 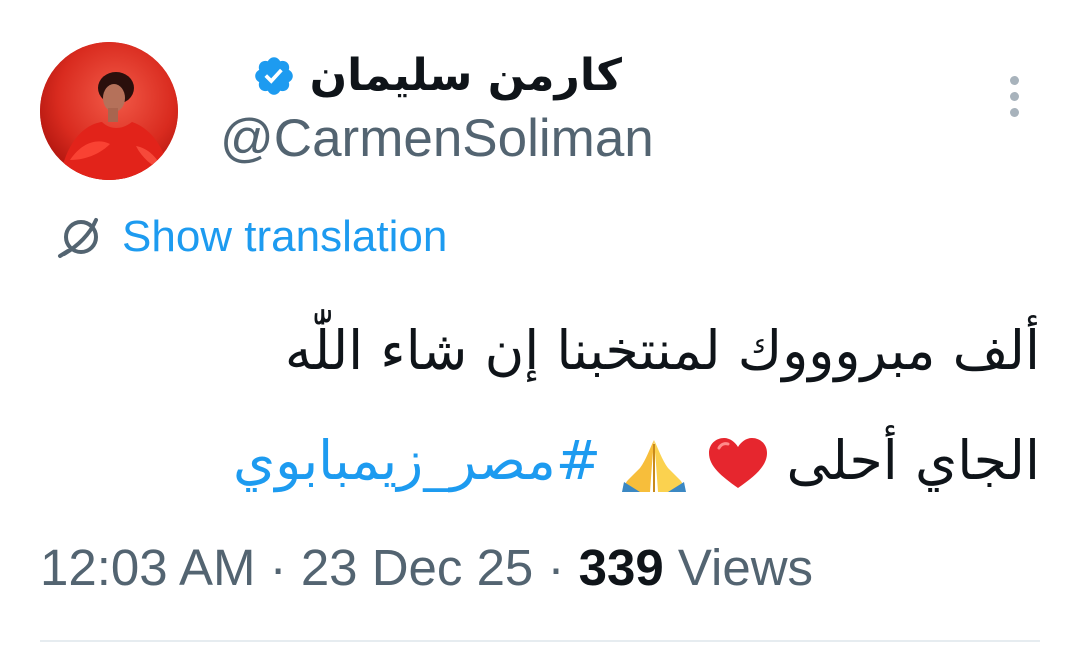 I want to click on more-options-icon, so click(x=1014, y=96).